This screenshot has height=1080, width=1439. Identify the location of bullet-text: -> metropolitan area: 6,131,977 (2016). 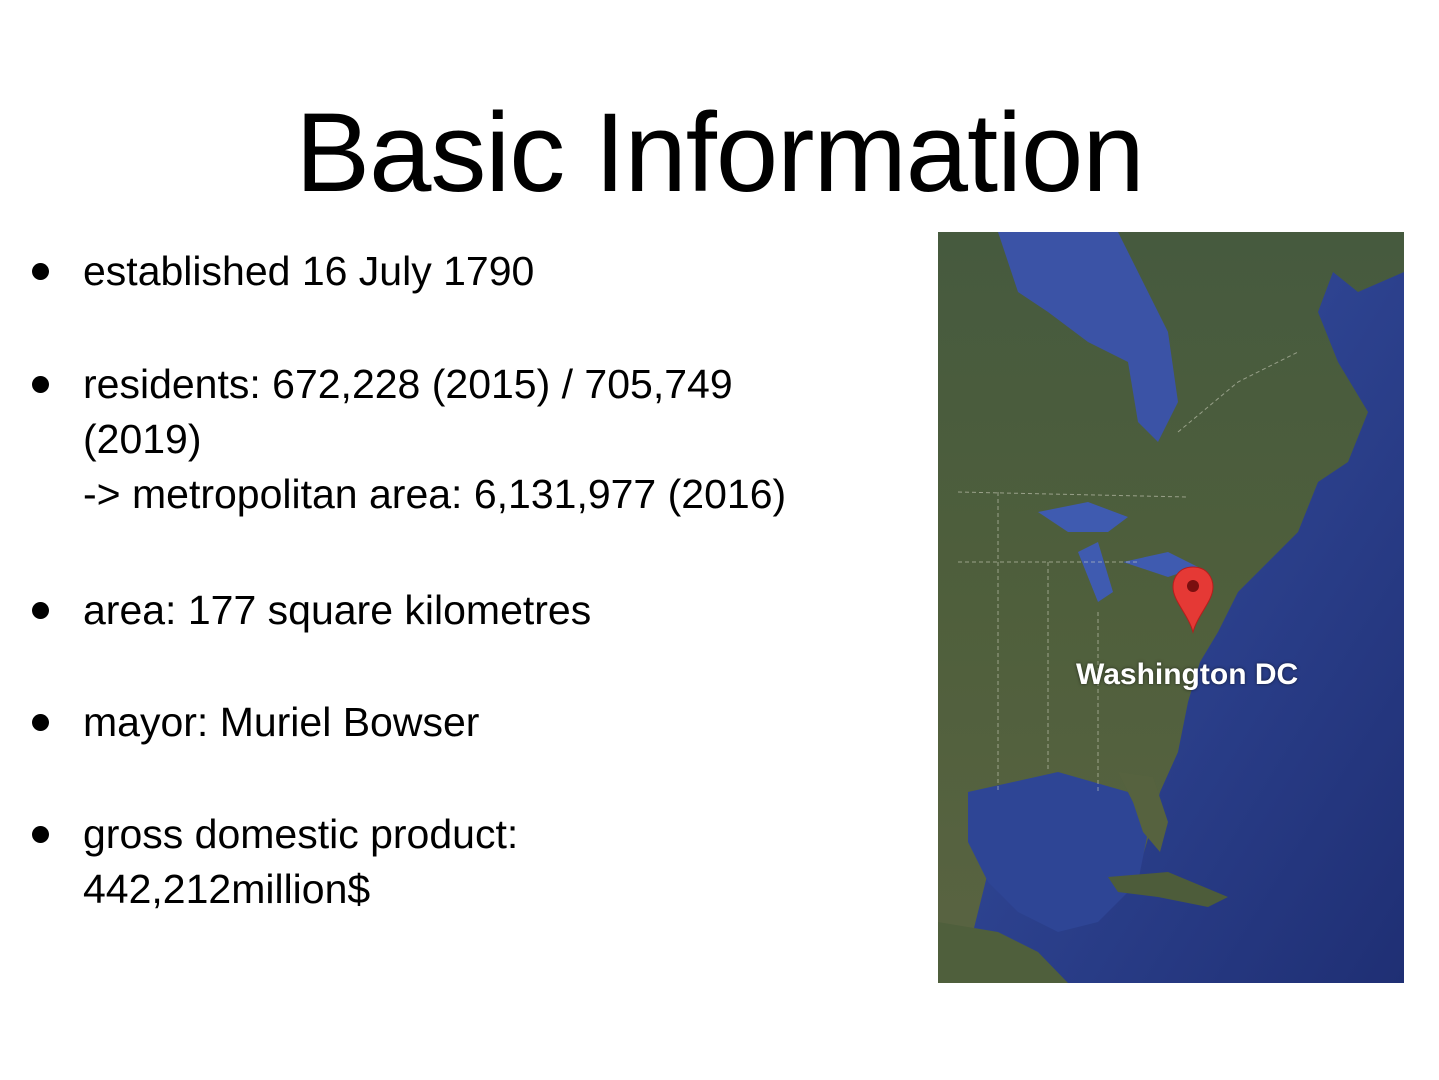
(435, 494).